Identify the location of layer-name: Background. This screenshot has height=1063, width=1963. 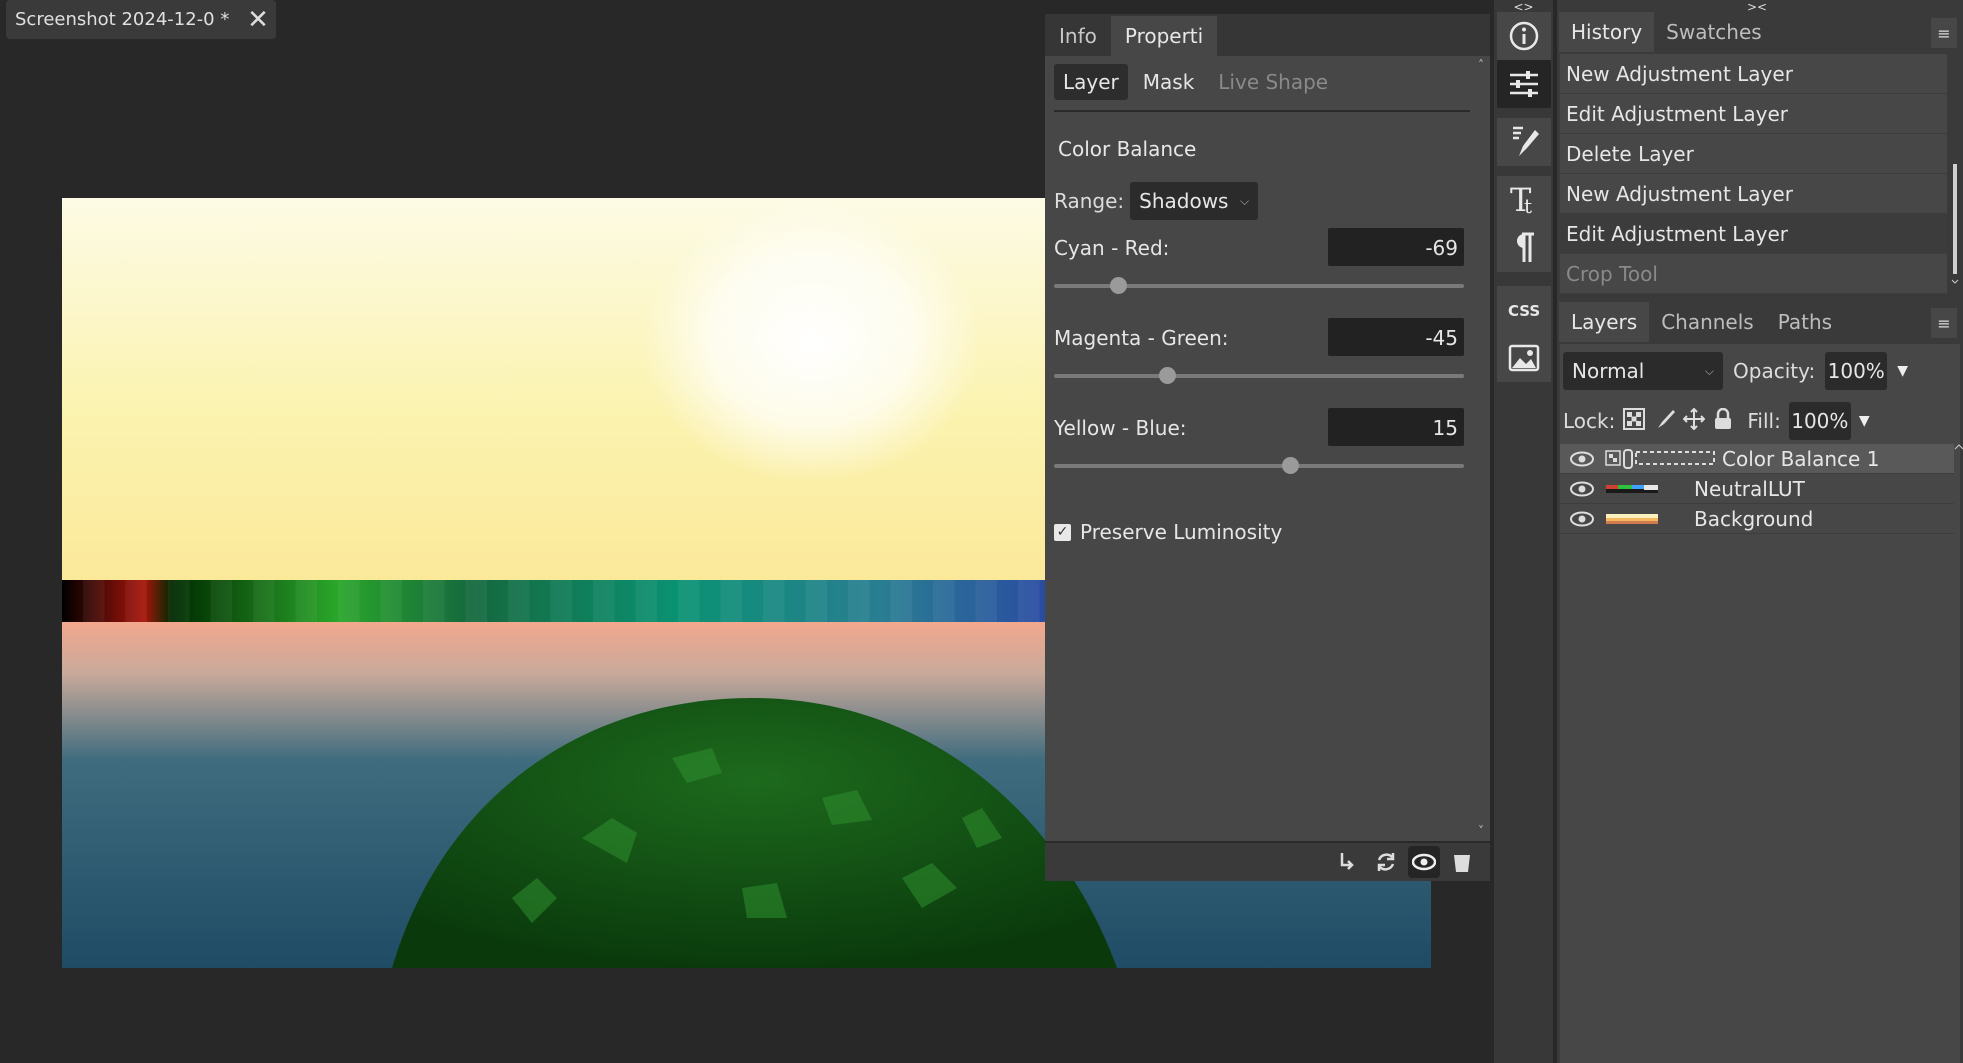
(1754, 518).